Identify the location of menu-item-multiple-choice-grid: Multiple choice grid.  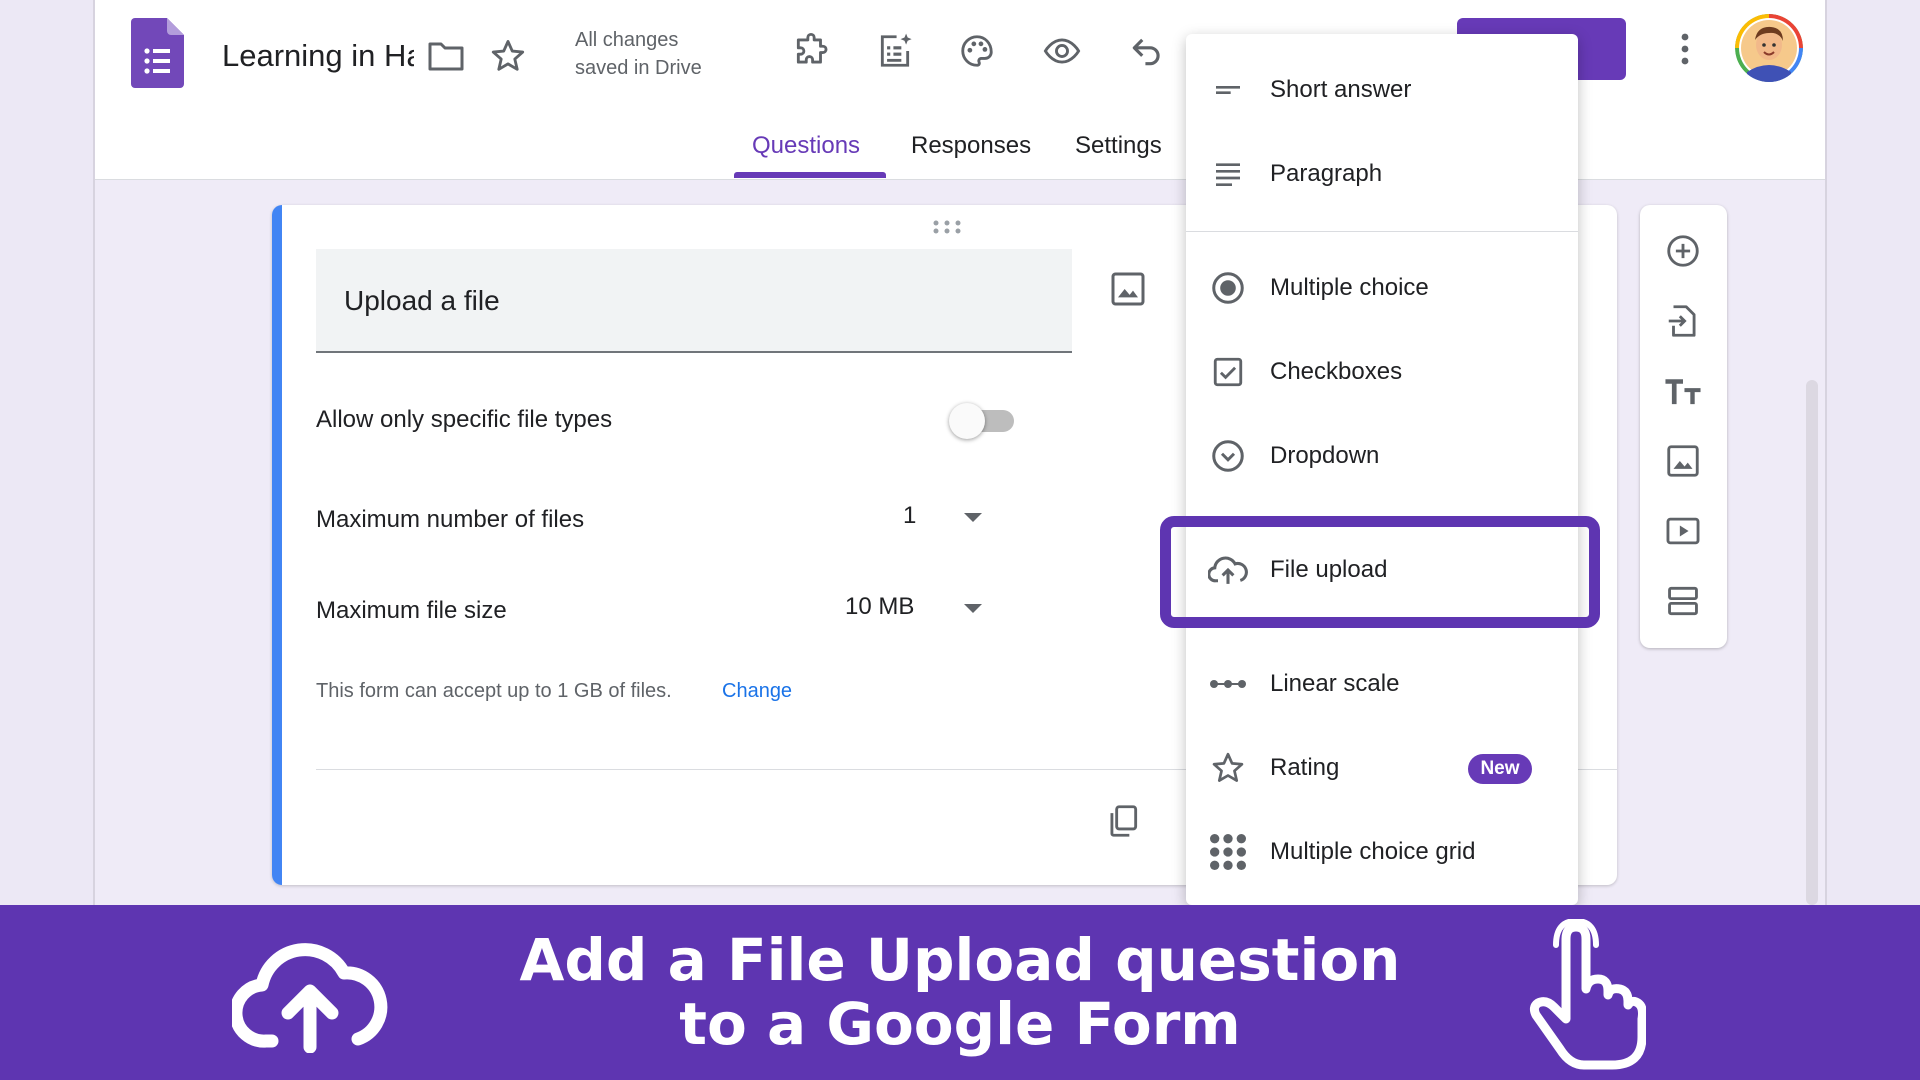
(1382, 852).